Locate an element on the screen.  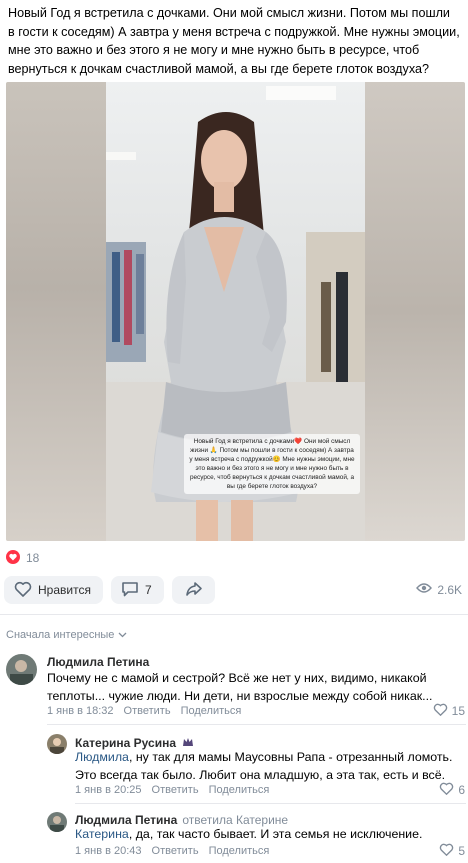
answered-label: ответила Катерине is located at coordinates (235, 820).